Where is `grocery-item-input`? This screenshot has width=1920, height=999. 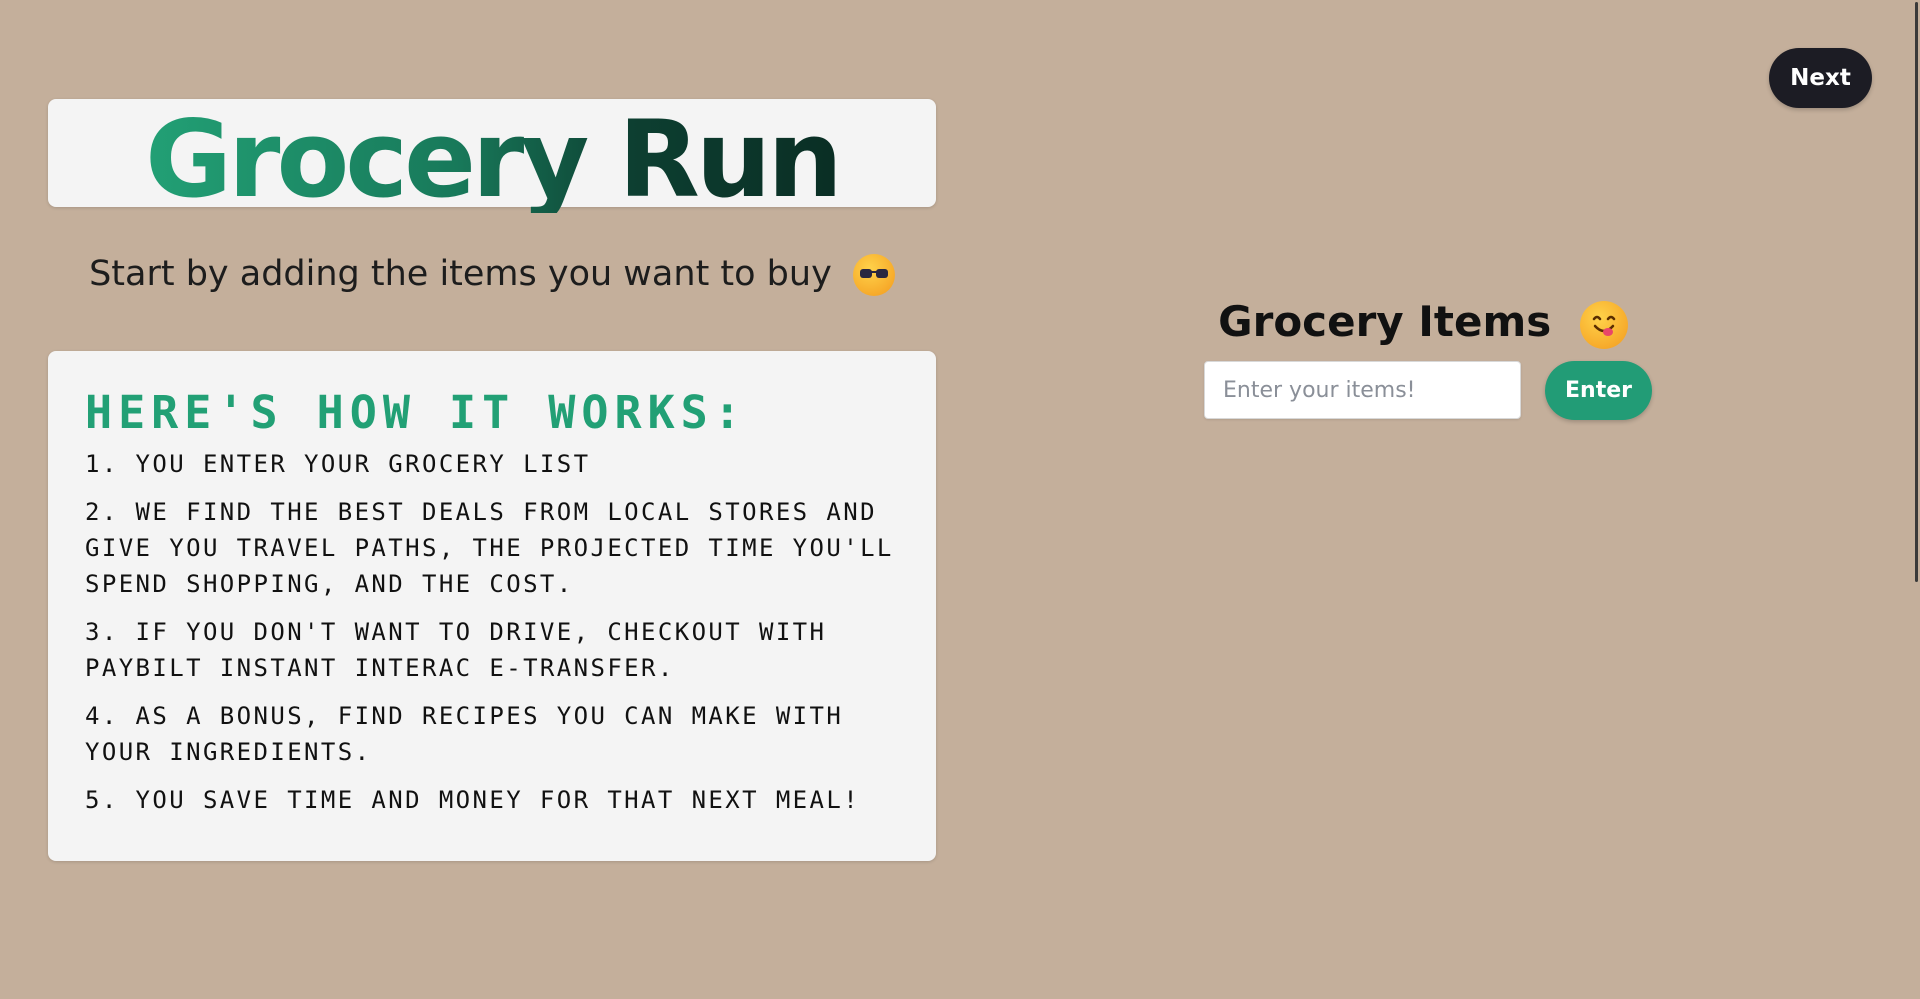 grocery-item-input is located at coordinates (1362, 390).